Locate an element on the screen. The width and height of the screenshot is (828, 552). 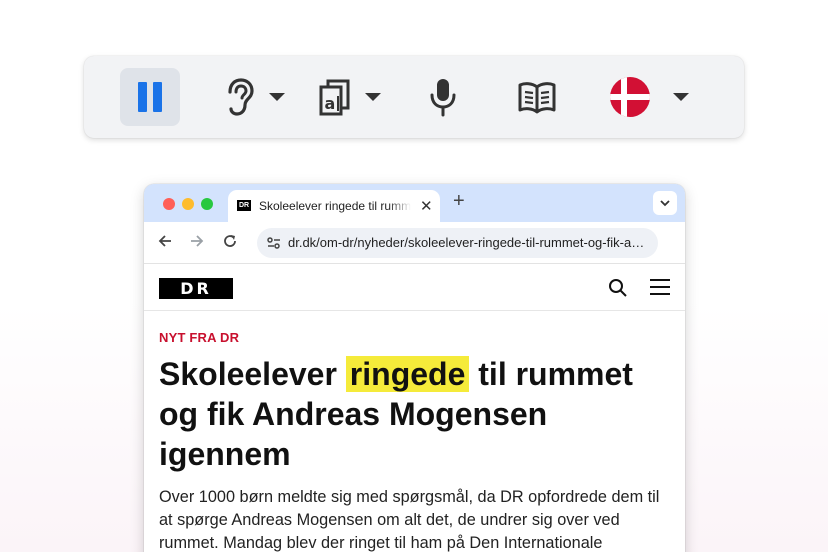
microphone-icon is located at coordinates (443, 98).